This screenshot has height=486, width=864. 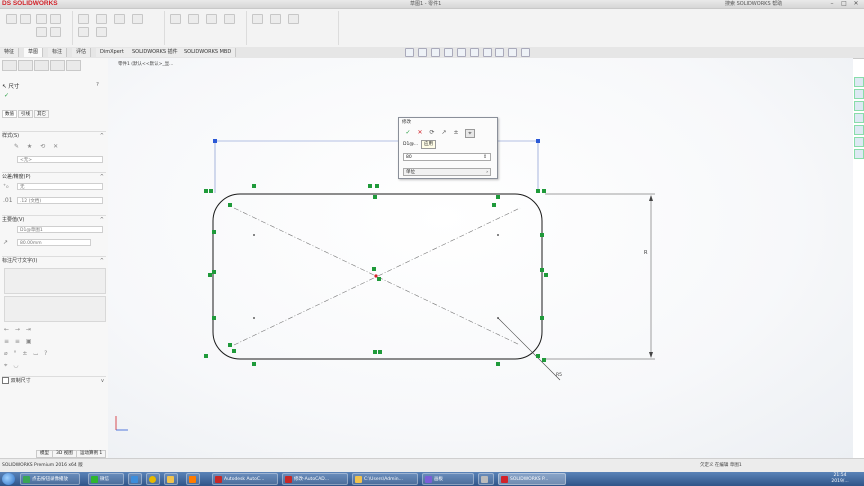 I want to click on hide-show-icon, so click(x=487, y=52).